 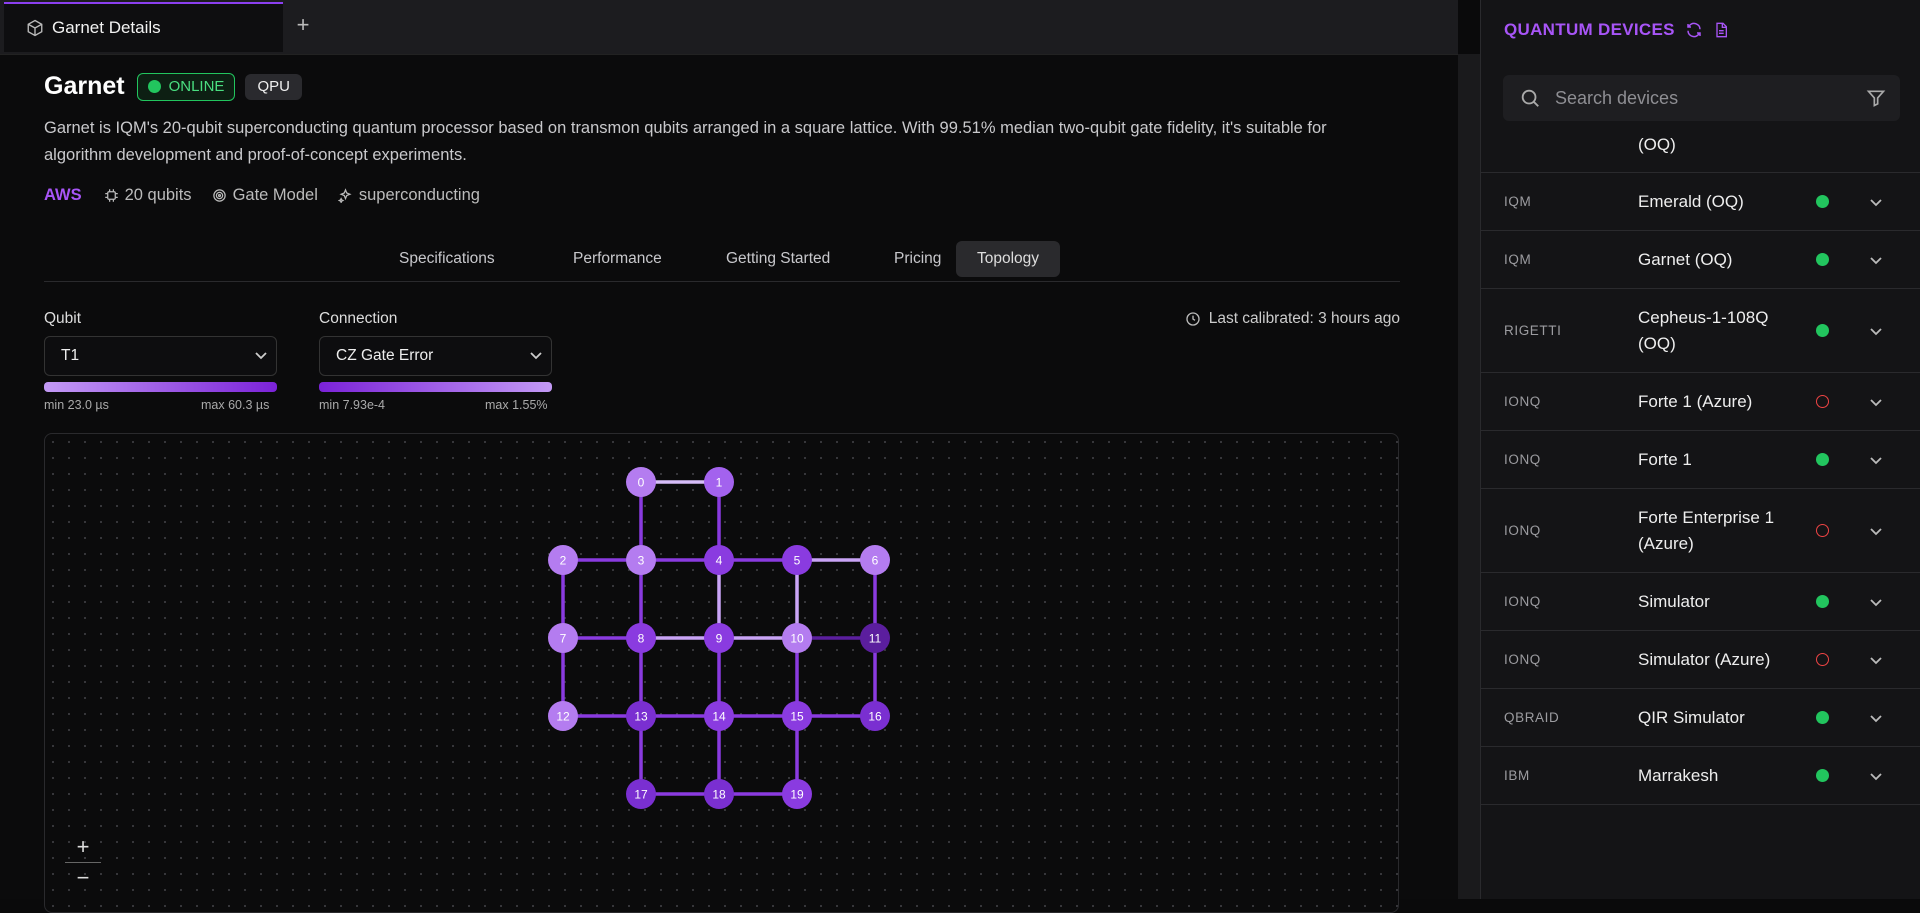 I want to click on device-row-partial: (OQ), so click(x=1700, y=151).